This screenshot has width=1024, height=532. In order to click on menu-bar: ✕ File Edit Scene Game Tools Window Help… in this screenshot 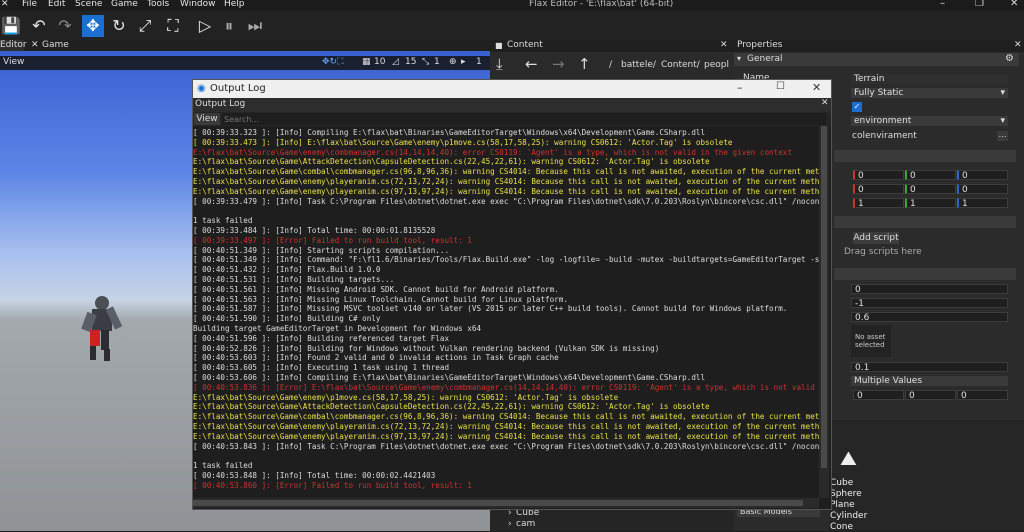, I will do `click(512, 5)`.